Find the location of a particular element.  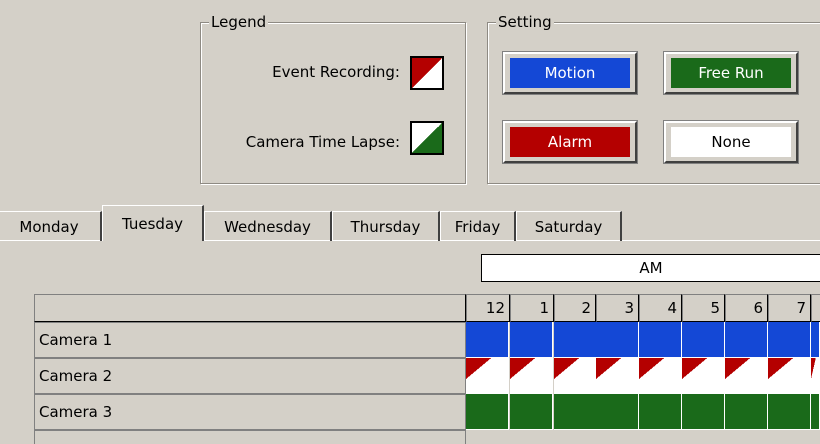

alarm-button: Alarm is located at coordinates (570, 142).